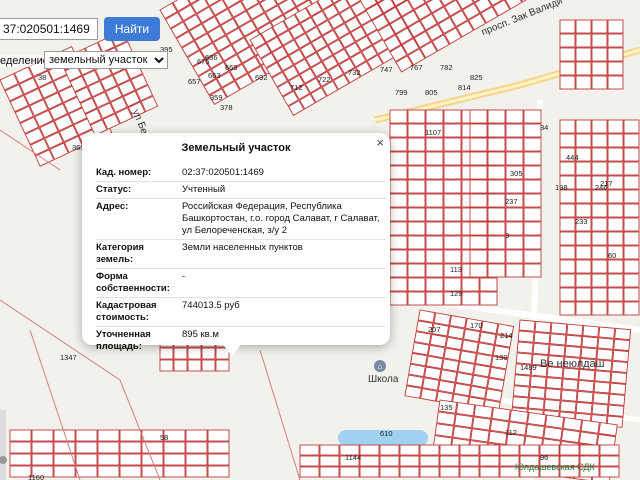 Image resolution: width=640 pixels, height=480 pixels. I want to click on parcel-number: 58, so click(164, 437).